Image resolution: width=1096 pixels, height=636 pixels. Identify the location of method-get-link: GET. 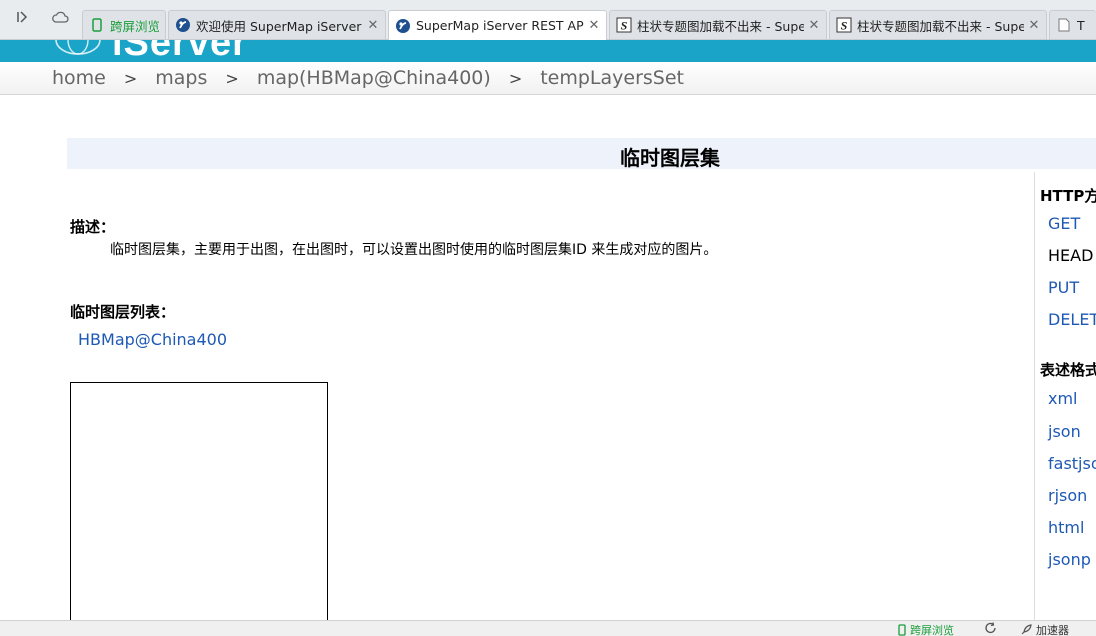
(1064, 223).